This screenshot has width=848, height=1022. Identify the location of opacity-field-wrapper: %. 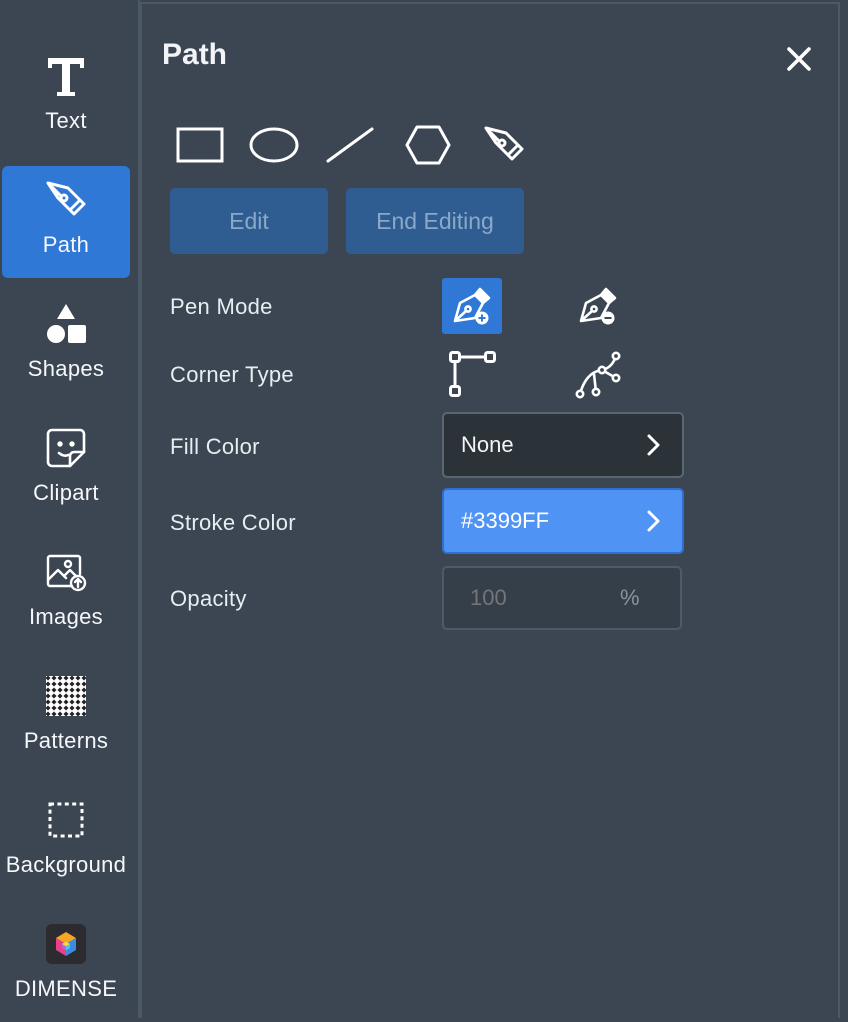
(562, 598).